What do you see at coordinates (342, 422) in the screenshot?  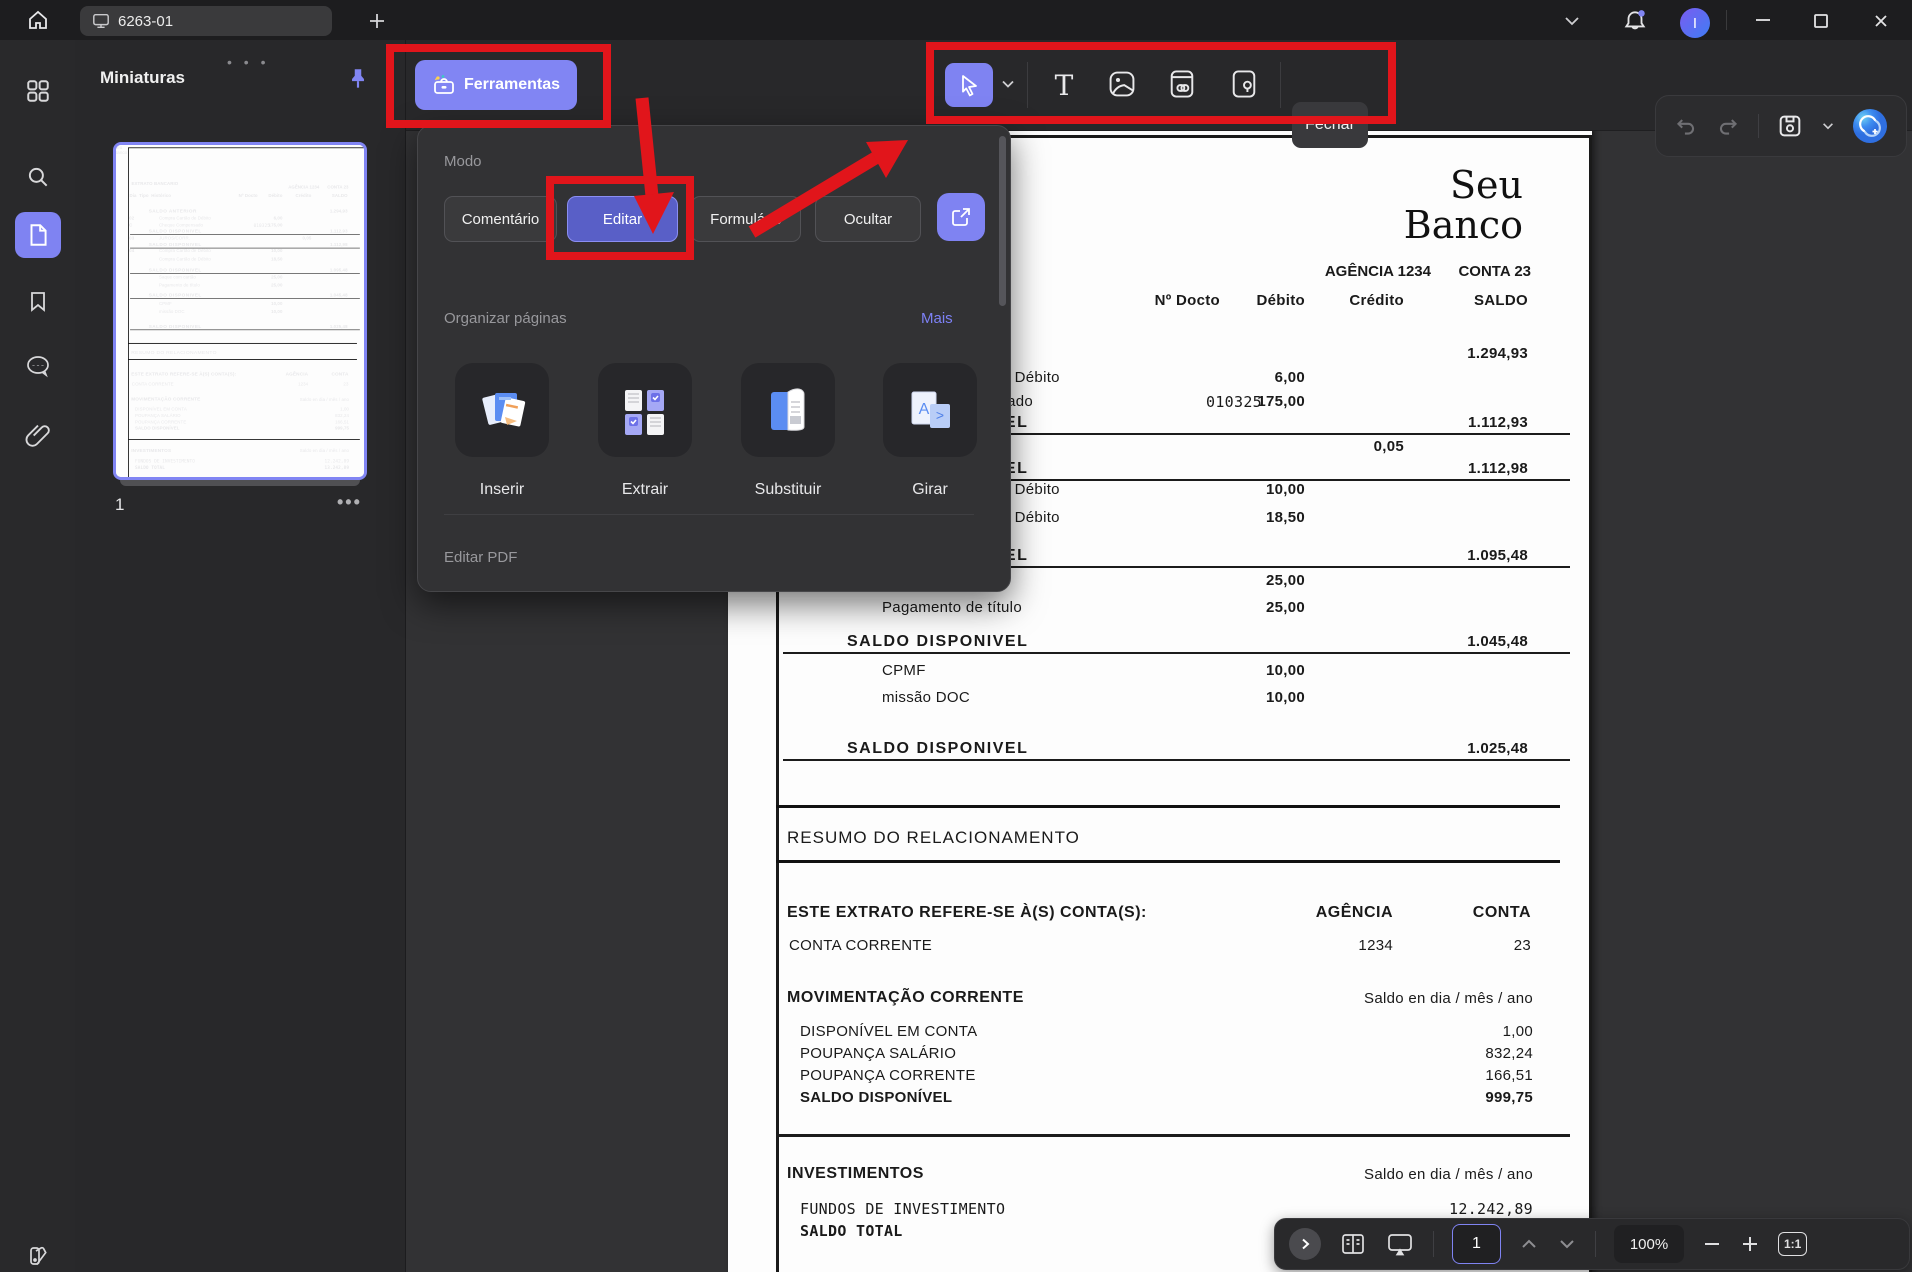 I see `summary-row-value: 166,51` at bounding box center [342, 422].